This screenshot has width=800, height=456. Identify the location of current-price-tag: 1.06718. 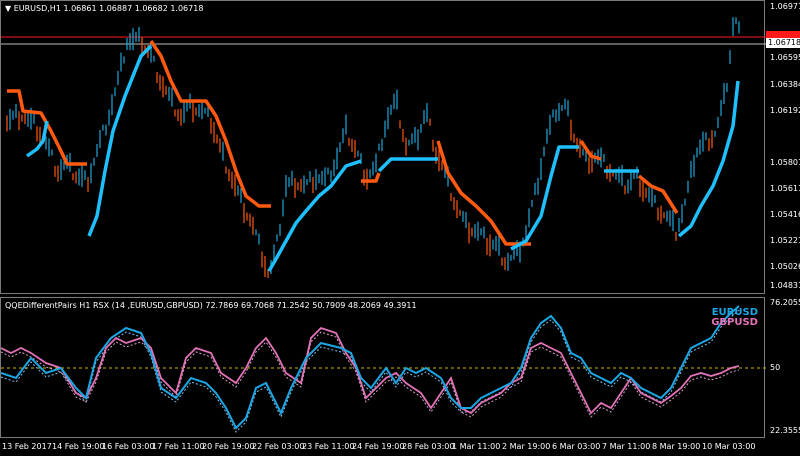
(783, 43).